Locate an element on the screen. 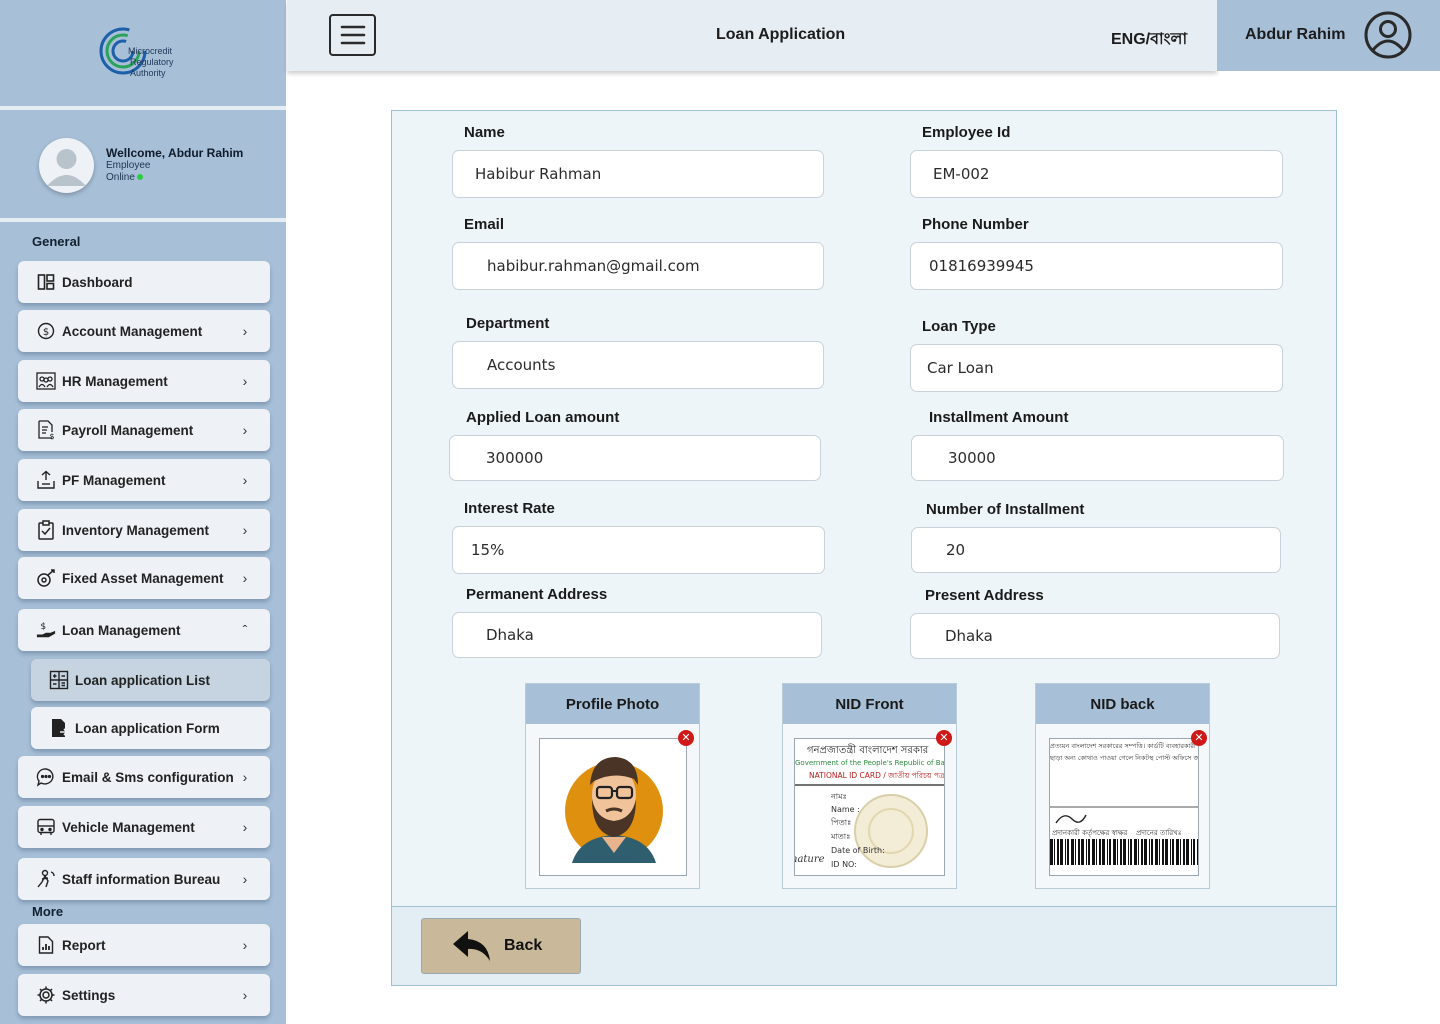 The height and width of the screenshot is (1024, 1440). chevron-up-icon: ˆ is located at coordinates (245, 630).